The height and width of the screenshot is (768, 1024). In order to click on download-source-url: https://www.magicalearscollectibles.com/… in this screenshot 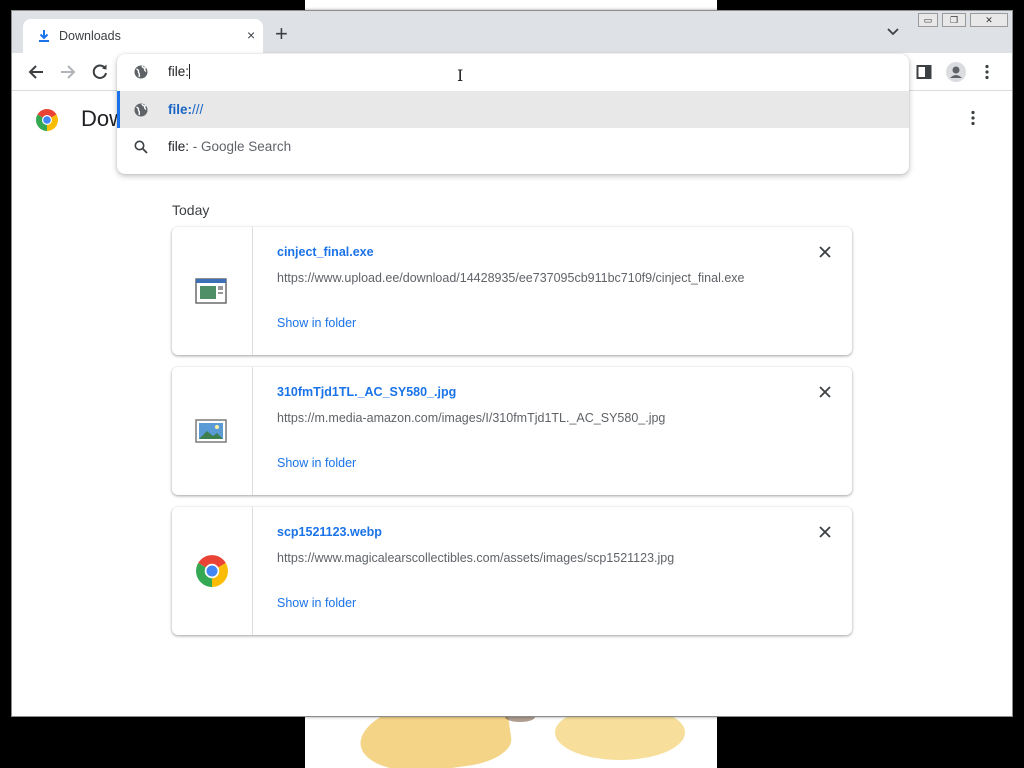, I will do `click(527, 558)`.